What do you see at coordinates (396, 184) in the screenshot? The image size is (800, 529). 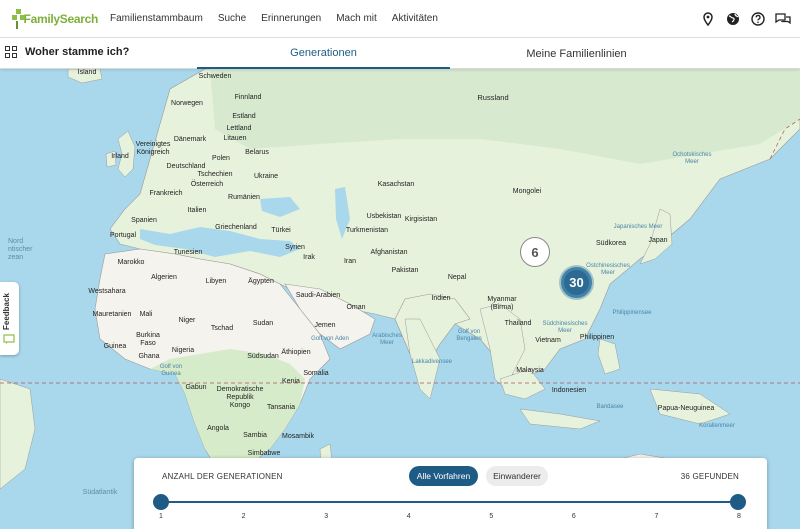 I see `map-label-kasachstan: Kasachstan` at bounding box center [396, 184].